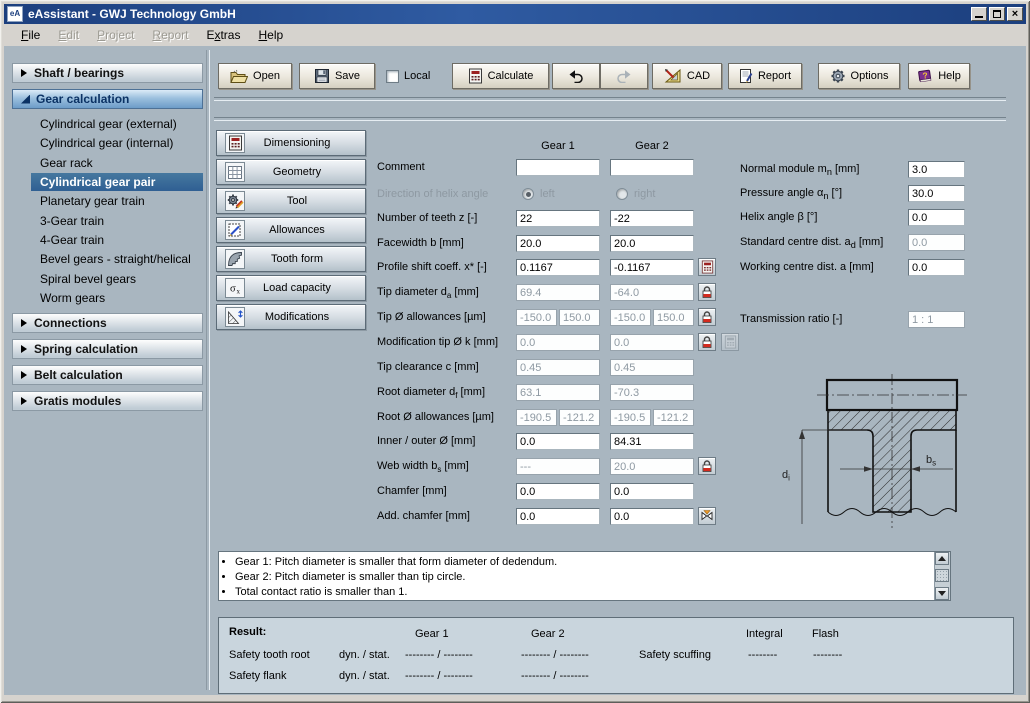  Describe the element at coordinates (536, 317) in the screenshot. I see `tip-allowance-gear1-upper-input` at that location.